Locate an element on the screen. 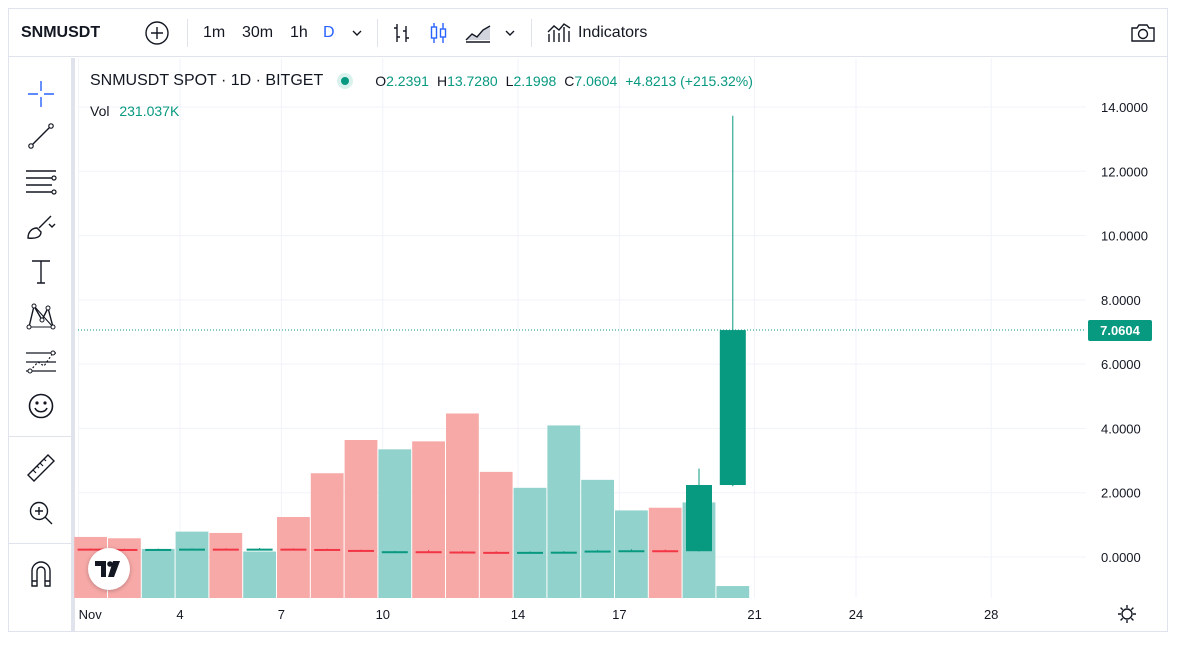 The width and height of the screenshot is (1185, 645). legend-low-value: 2.1998 is located at coordinates (535, 81).